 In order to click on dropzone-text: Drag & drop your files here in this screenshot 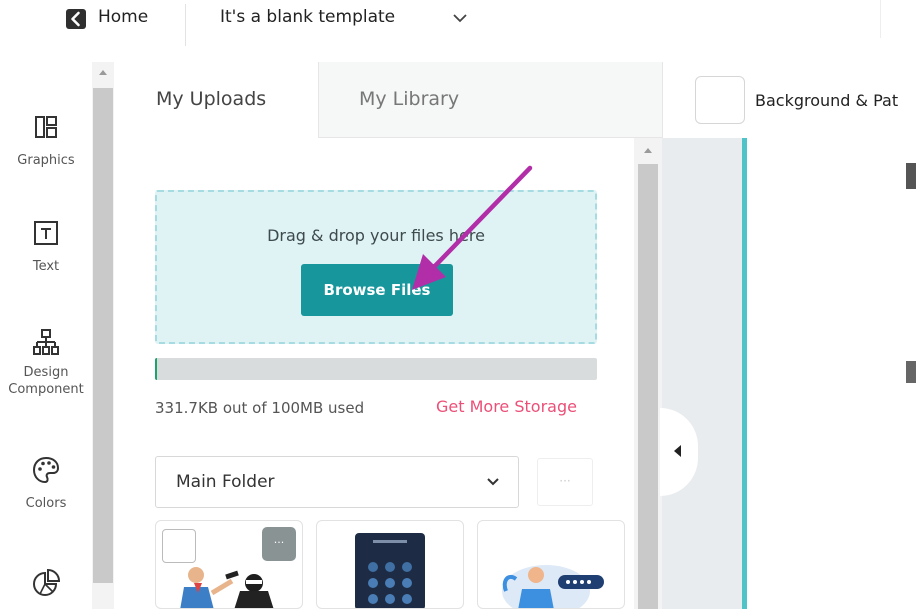, I will do `click(376, 235)`.